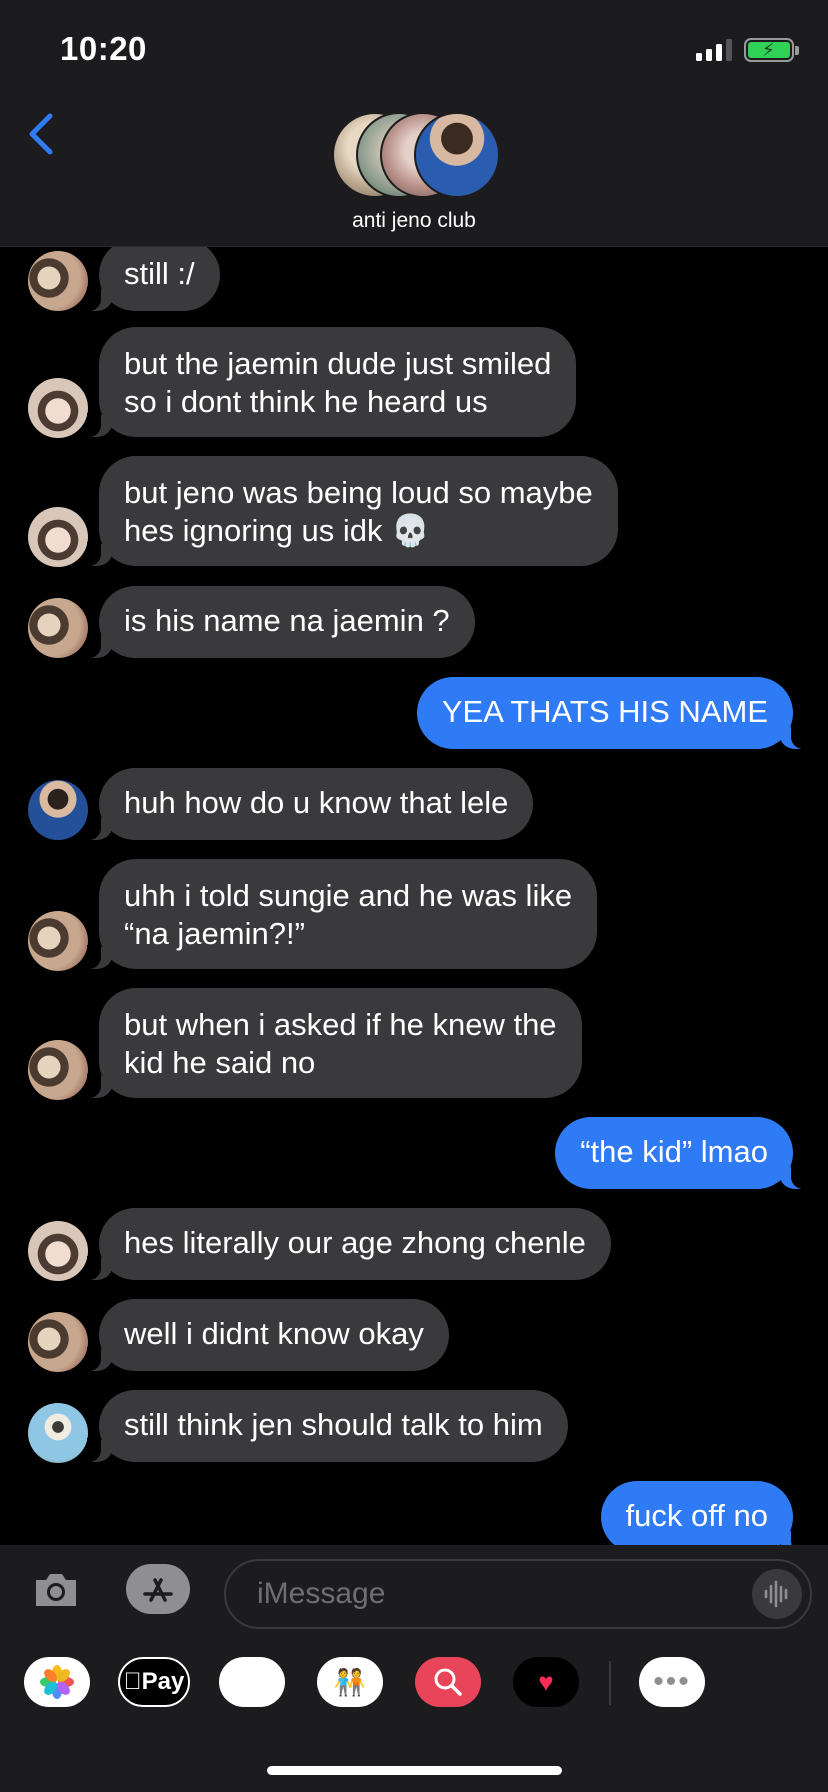 This screenshot has width=828, height=1792. I want to click on memoji-faces-icon: 🧑‍🤝‍🧑, so click(350, 1681).